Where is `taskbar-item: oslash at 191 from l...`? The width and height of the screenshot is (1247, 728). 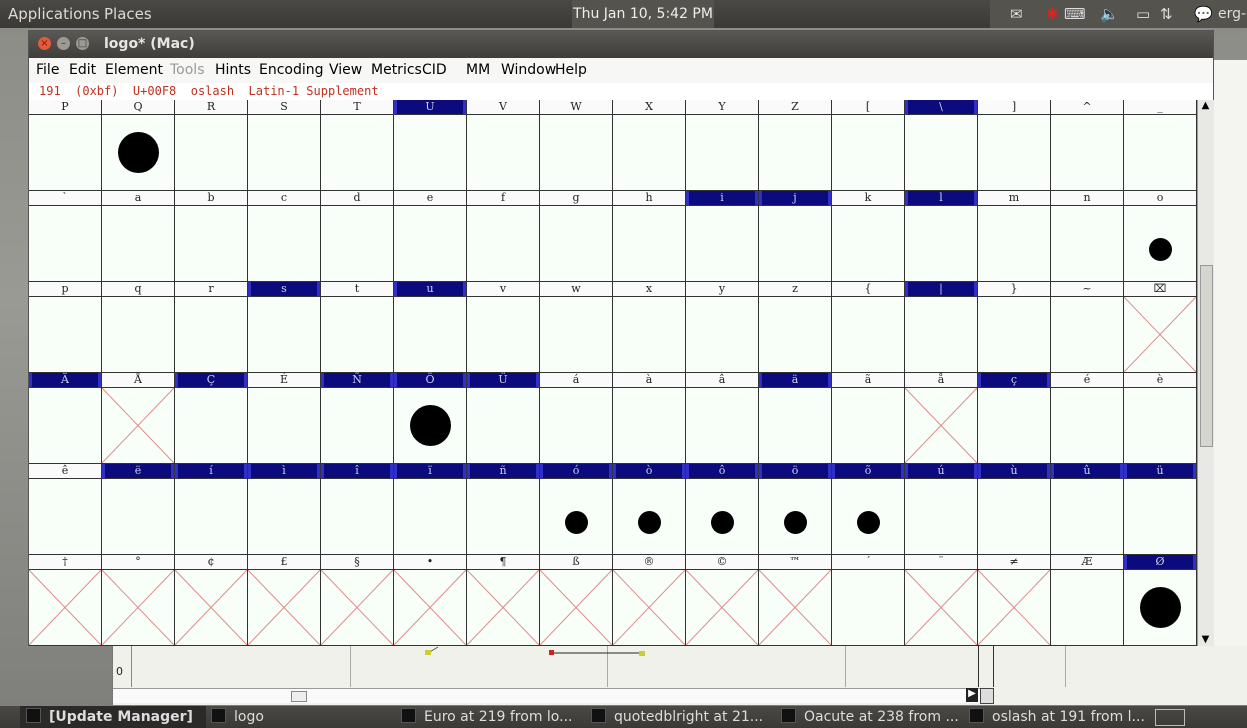
taskbar-item: oslash at 191 from l... is located at coordinates (1058, 717).